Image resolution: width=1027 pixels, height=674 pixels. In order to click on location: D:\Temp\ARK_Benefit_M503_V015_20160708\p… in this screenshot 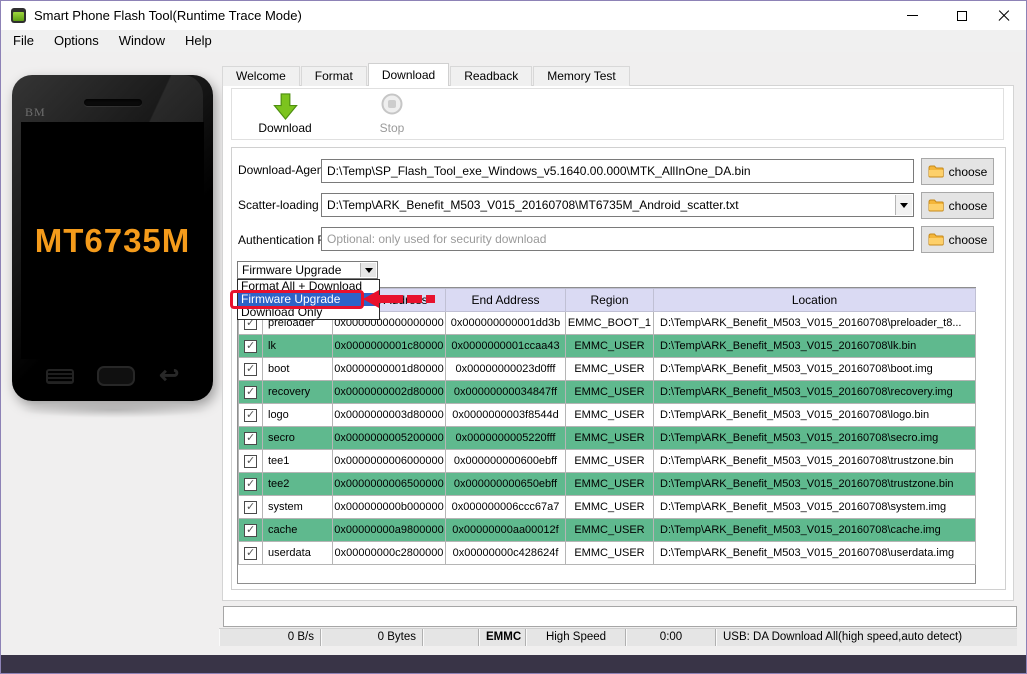, I will do `click(814, 323)`.